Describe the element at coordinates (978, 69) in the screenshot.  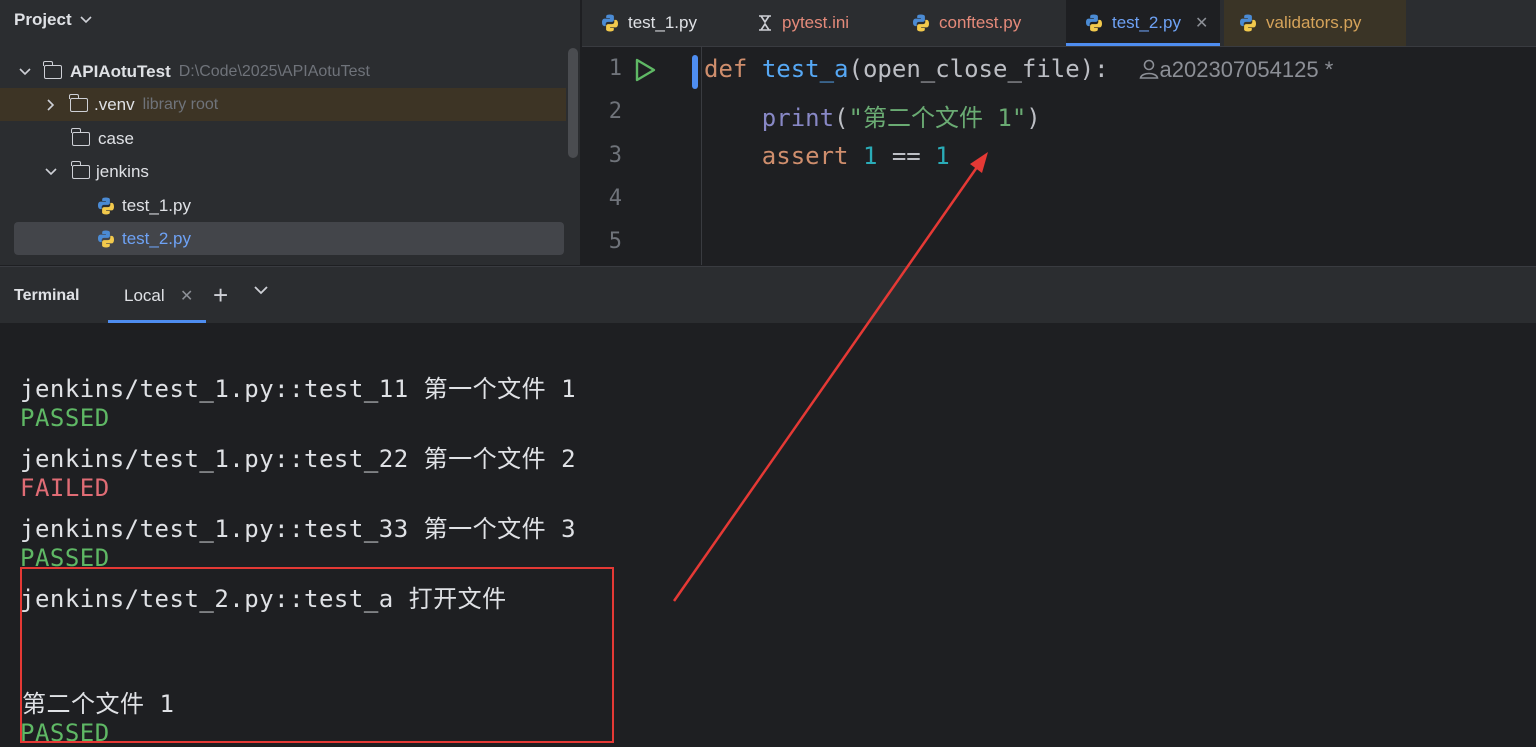
I see `function-params: (open_close_file):` at that location.